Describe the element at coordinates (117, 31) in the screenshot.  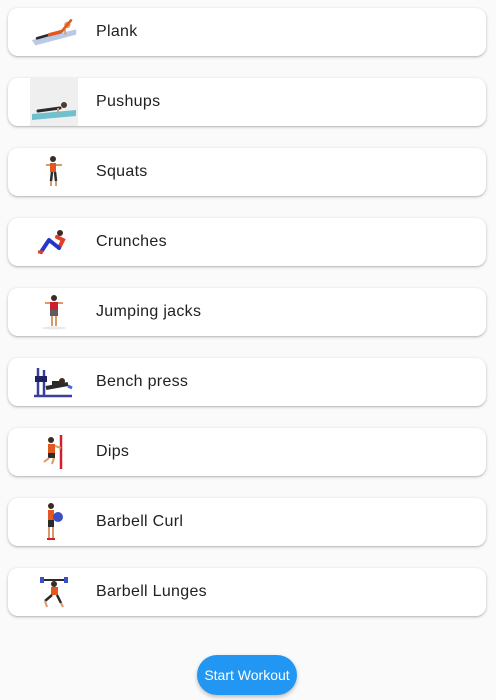
I see `exercise-label: Plank` at that location.